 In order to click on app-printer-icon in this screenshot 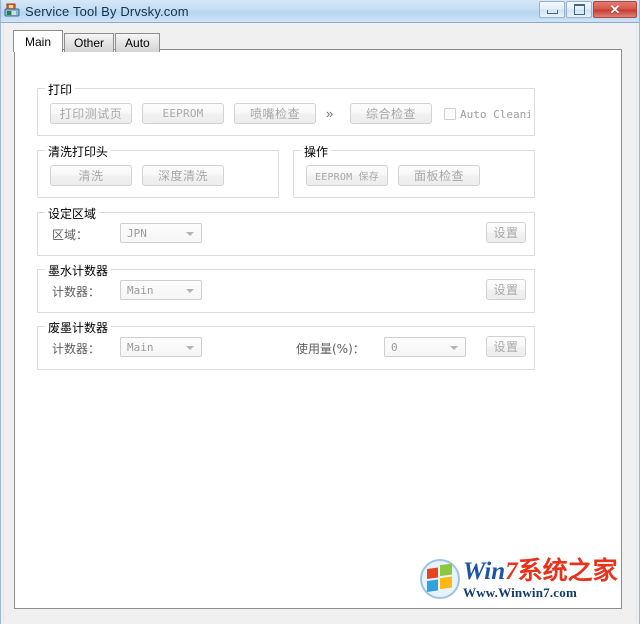, I will do `click(12, 11)`.